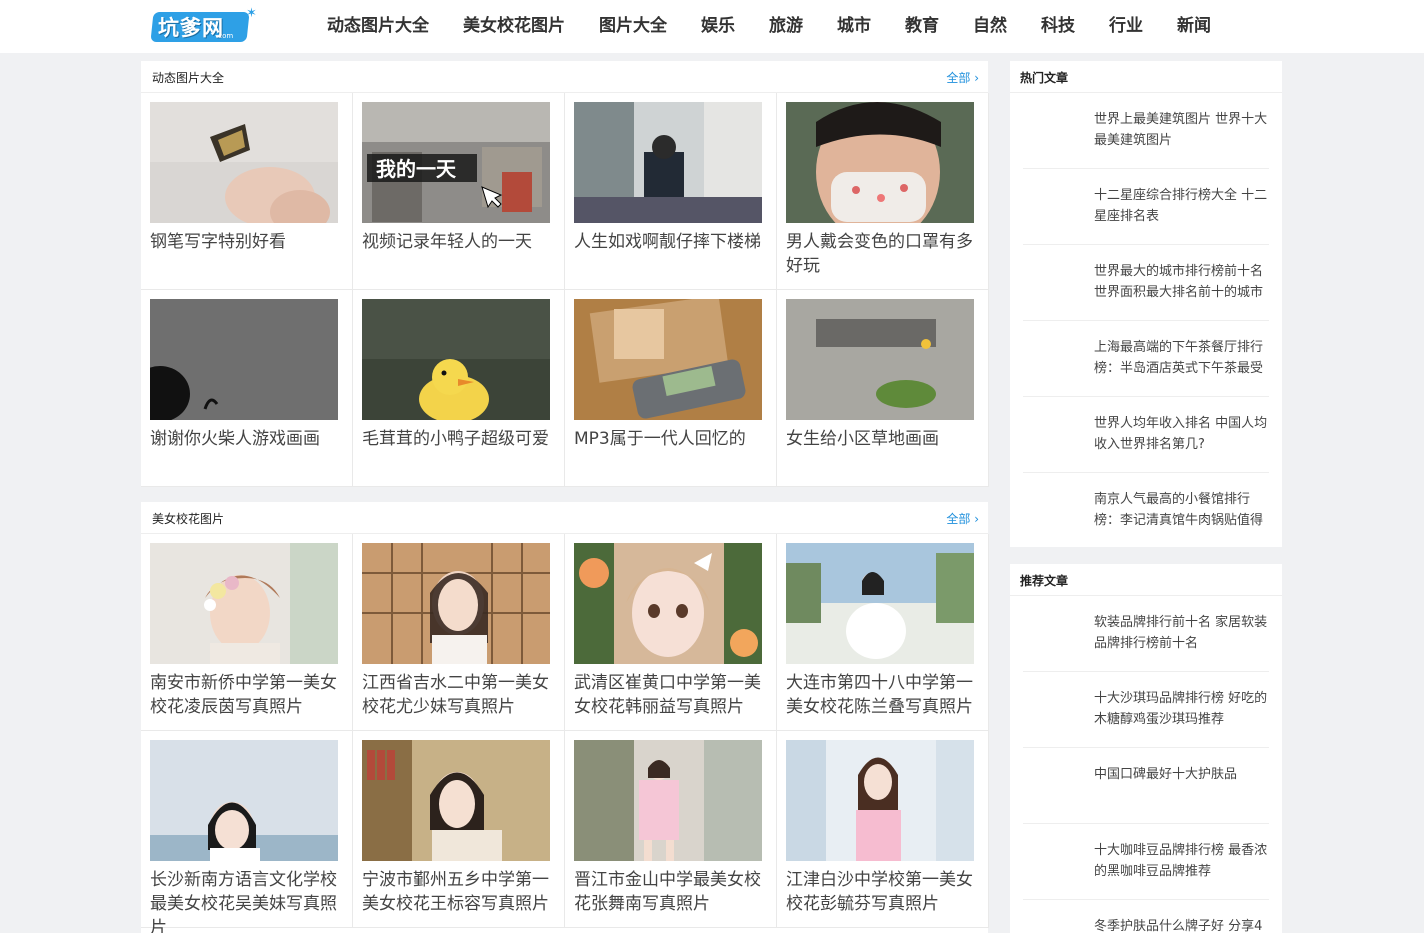  What do you see at coordinates (247, 439) in the screenshot?
I see `card-caption: 谢谢你火柴人游戏画画` at bounding box center [247, 439].